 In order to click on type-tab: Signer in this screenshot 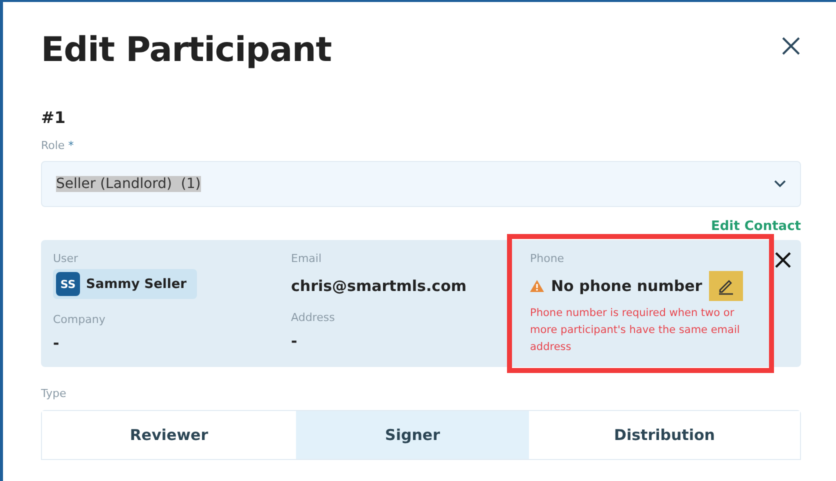, I will do `click(412, 435)`.